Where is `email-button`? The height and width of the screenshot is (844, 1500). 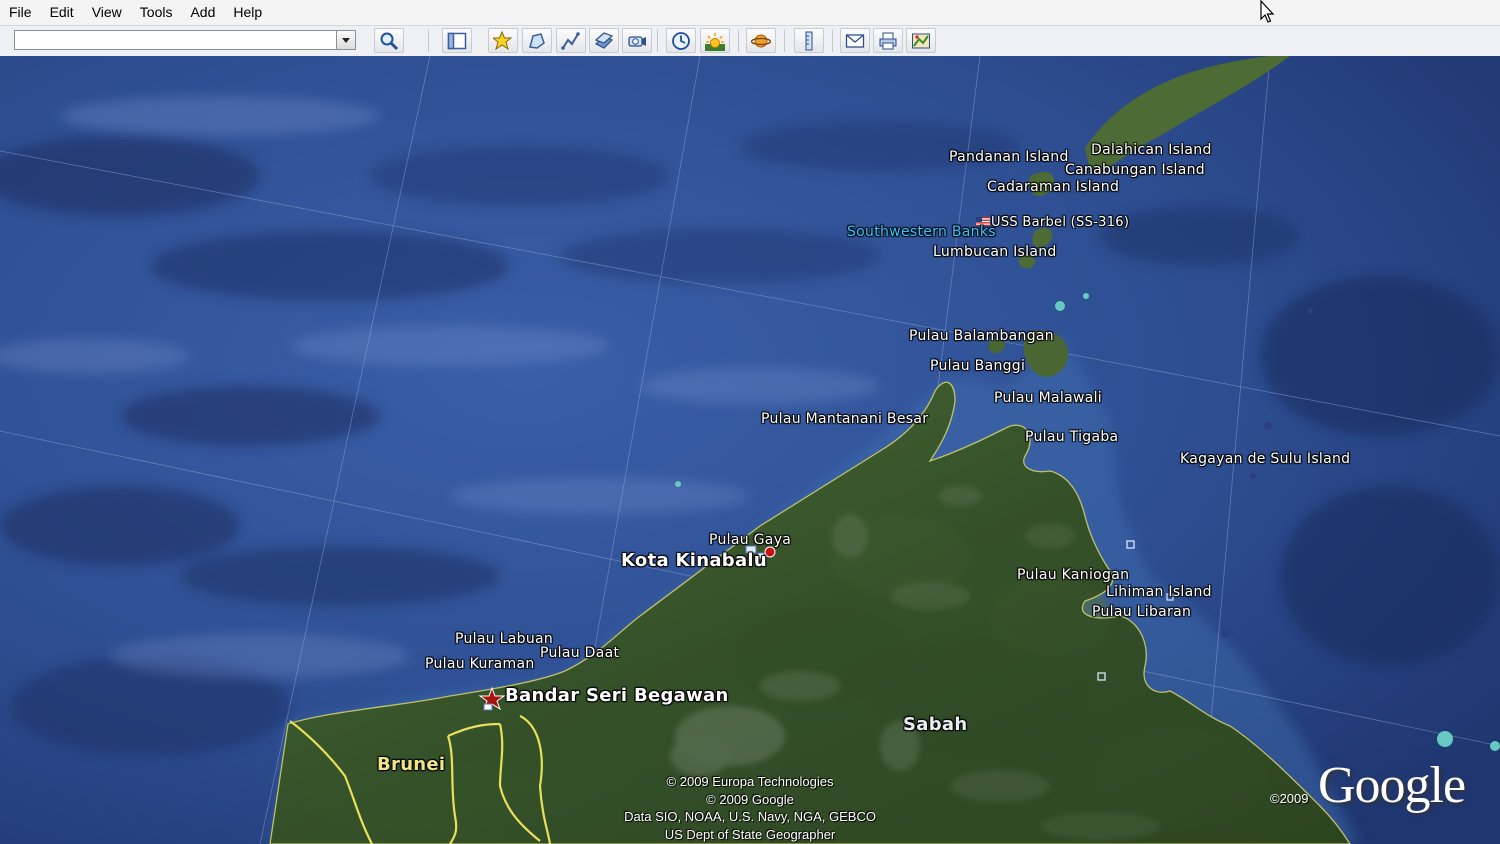 email-button is located at coordinates (855, 40).